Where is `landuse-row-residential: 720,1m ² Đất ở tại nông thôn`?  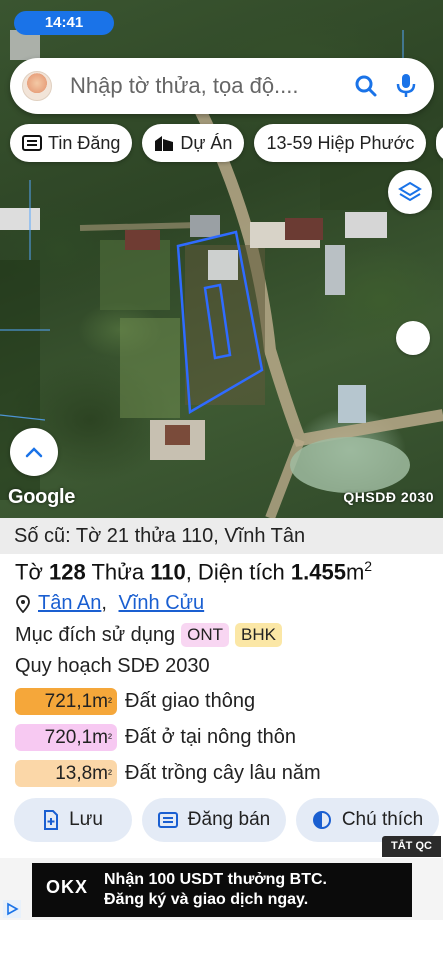
landuse-row-residential: 720,1m ² Đất ở tại nông thôn is located at coordinates (155, 737).